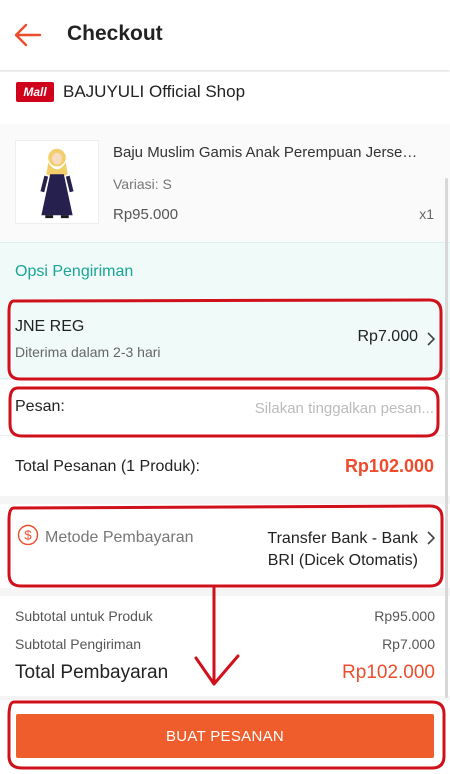 The width and height of the screenshot is (450, 774). I want to click on product-image, so click(57, 182).